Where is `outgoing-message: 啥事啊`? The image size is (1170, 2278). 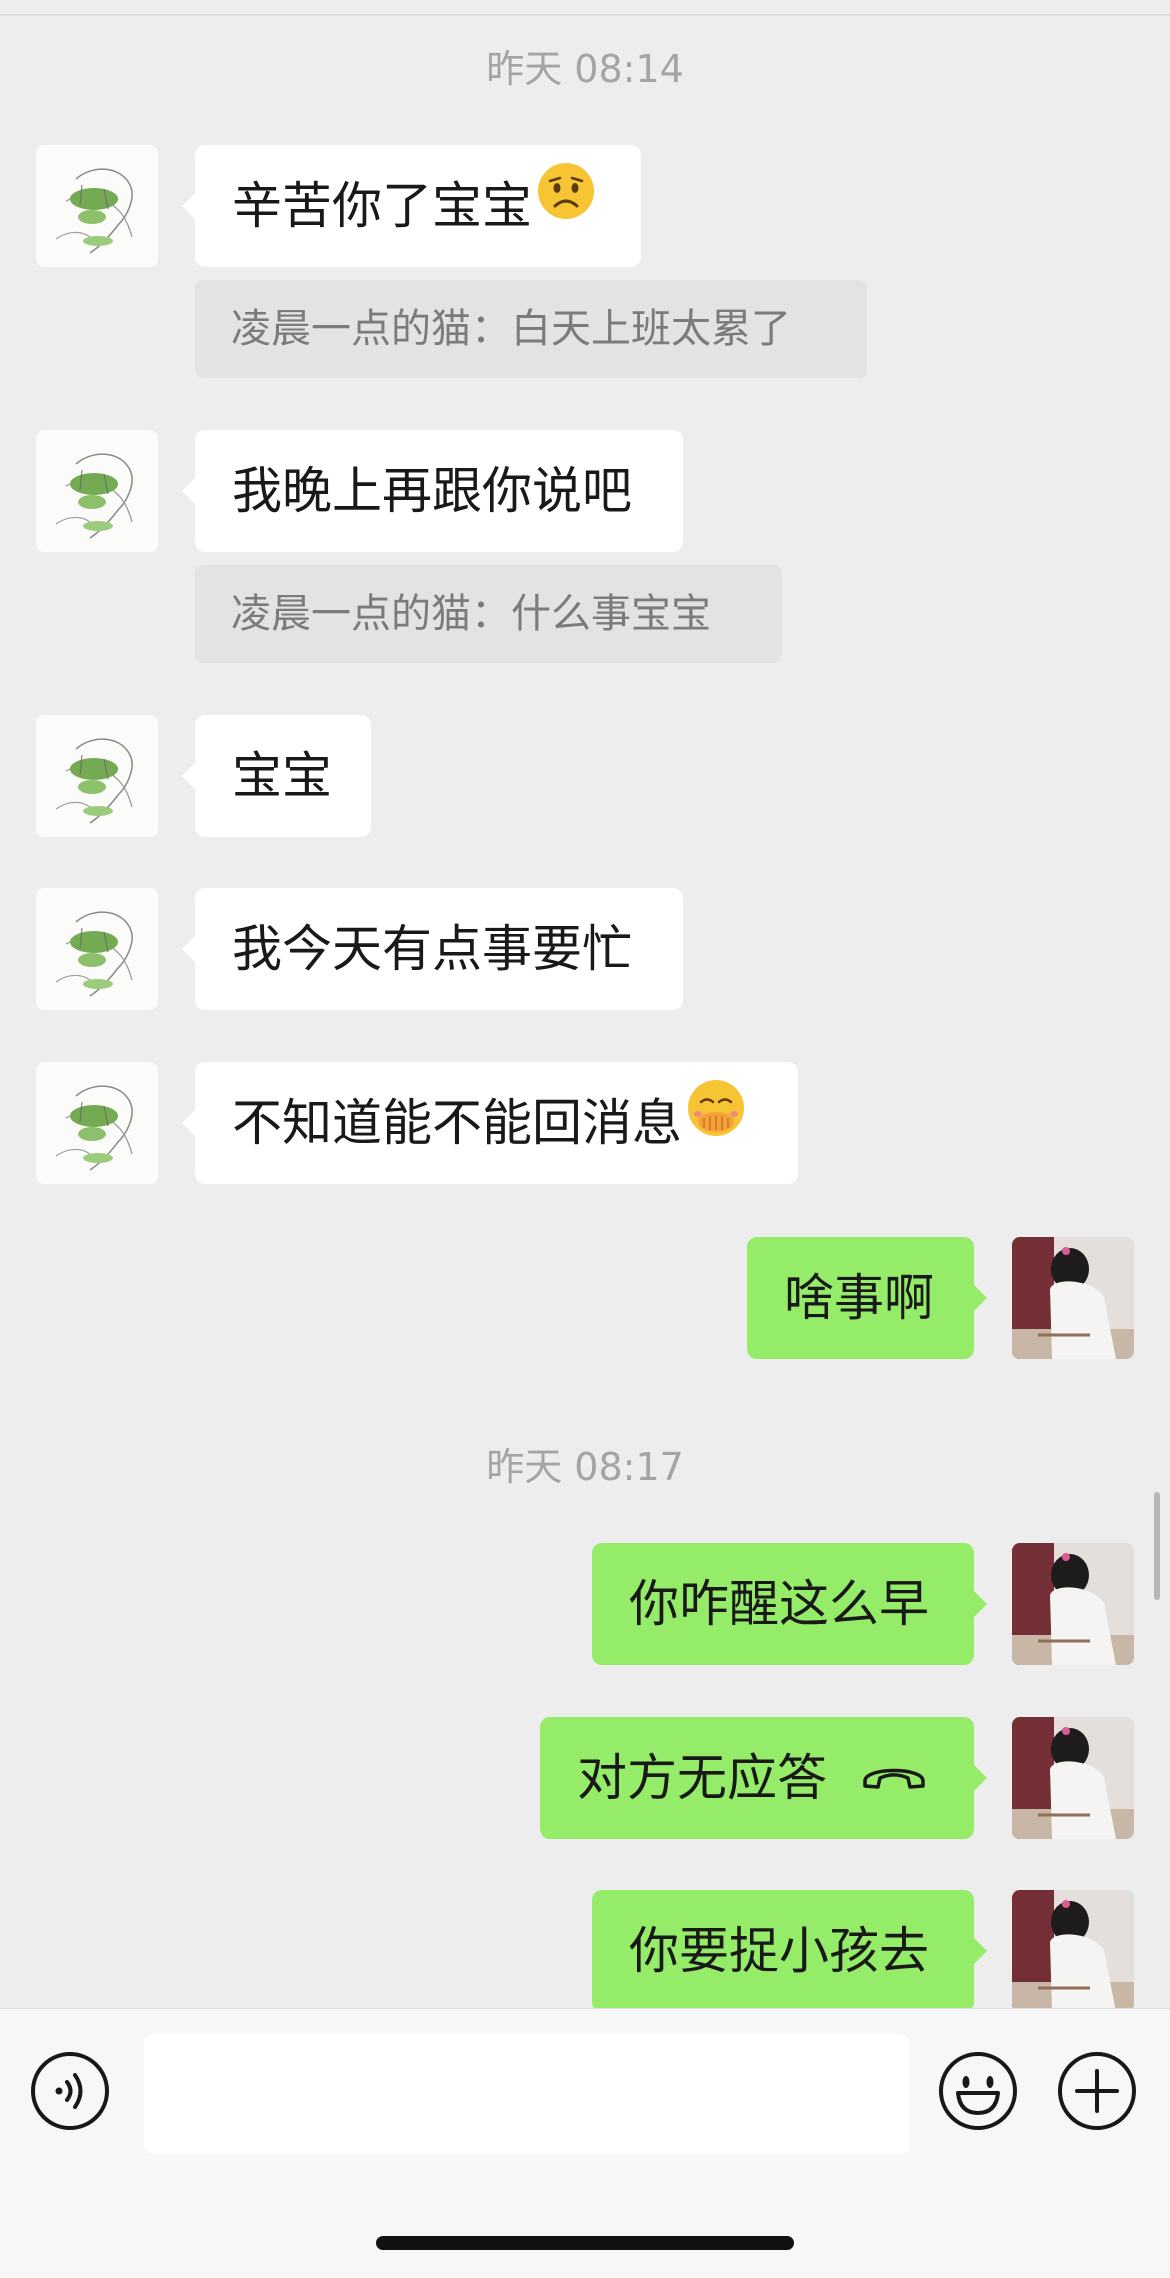
outgoing-message: 啥事啊 is located at coordinates (867, 1298).